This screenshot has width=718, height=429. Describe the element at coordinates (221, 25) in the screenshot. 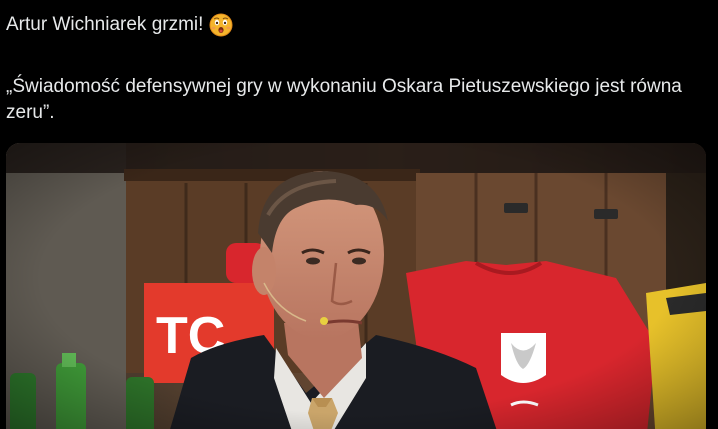

I see `astonished-face-icon` at that location.